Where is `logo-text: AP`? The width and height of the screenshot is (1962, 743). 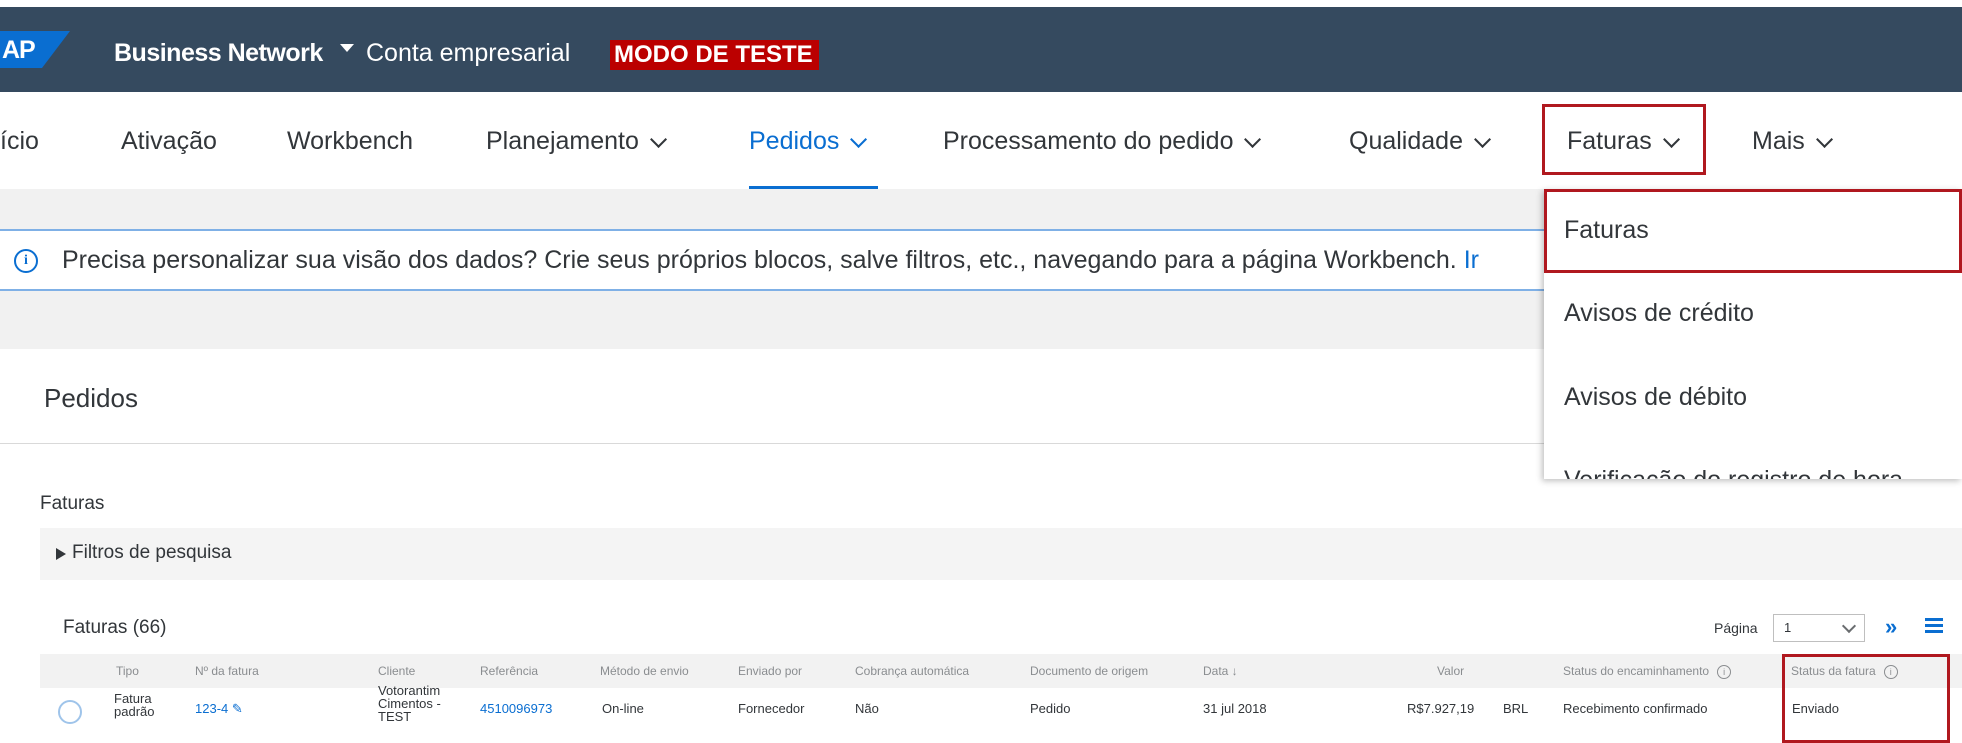 logo-text: AP is located at coordinates (19, 50).